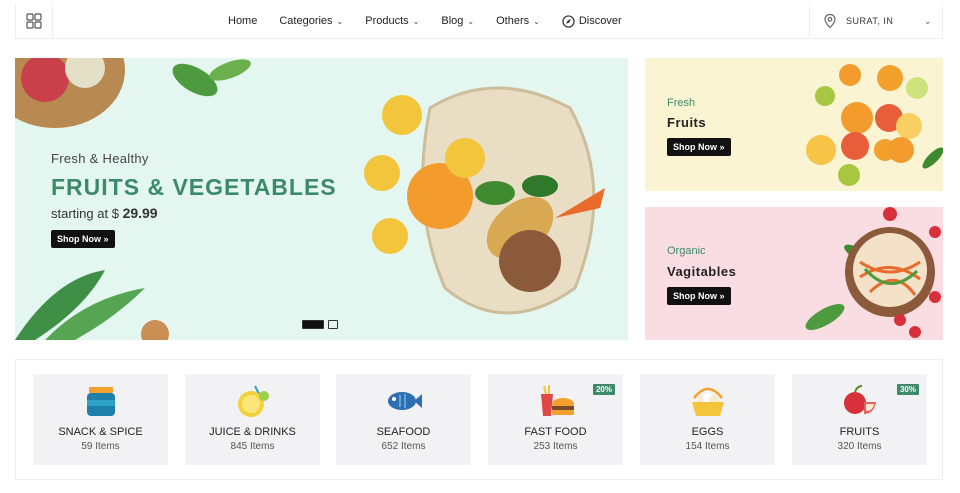  Describe the element at coordinates (830, 21) in the screenshot. I see `map-pin-icon` at that location.